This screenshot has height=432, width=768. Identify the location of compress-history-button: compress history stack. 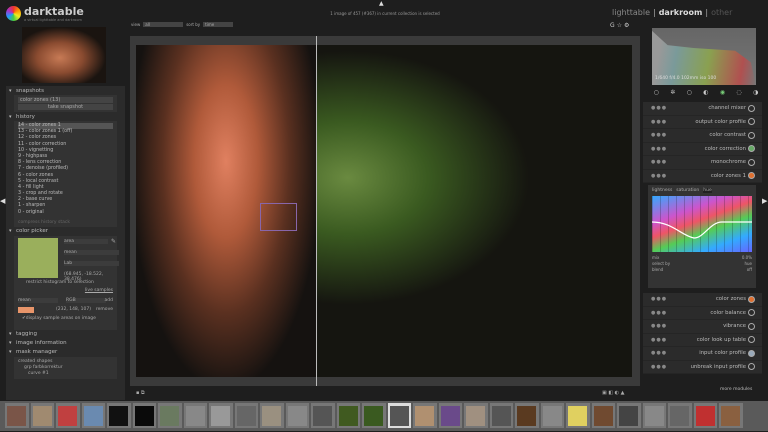
(65, 222).